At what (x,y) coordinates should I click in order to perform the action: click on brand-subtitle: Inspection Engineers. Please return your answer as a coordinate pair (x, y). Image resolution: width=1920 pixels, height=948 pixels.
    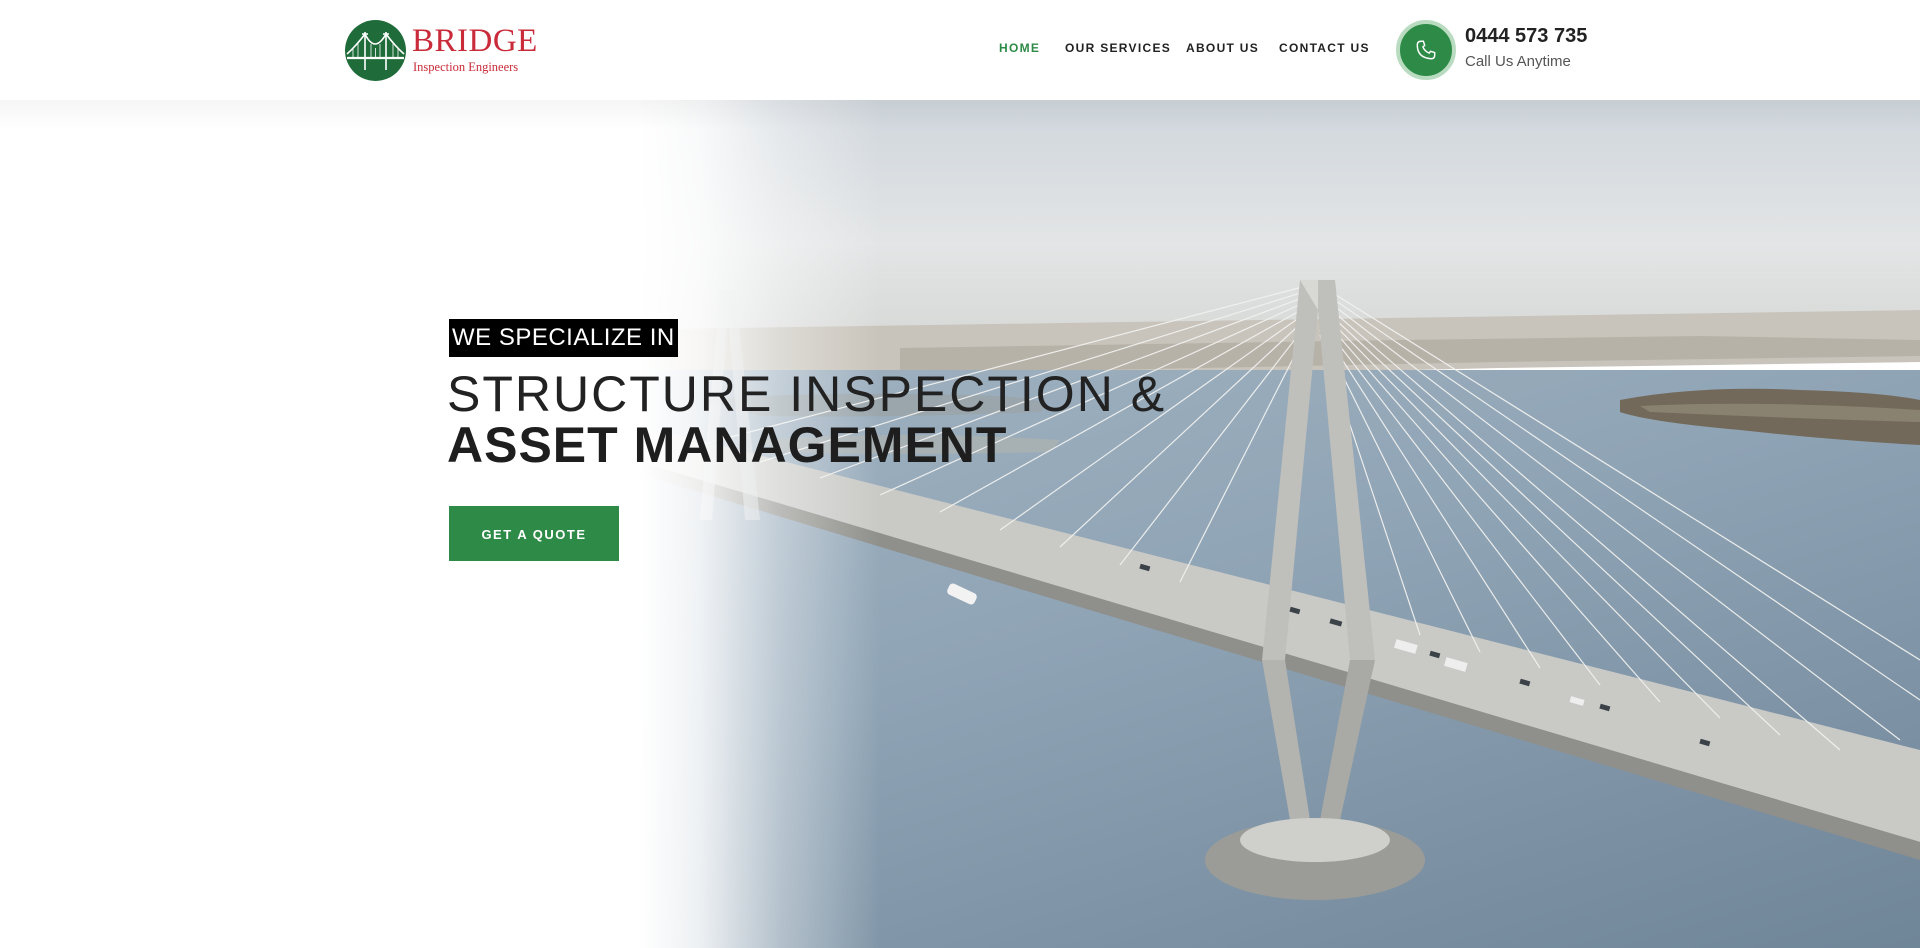
    Looking at the image, I should click on (466, 67).